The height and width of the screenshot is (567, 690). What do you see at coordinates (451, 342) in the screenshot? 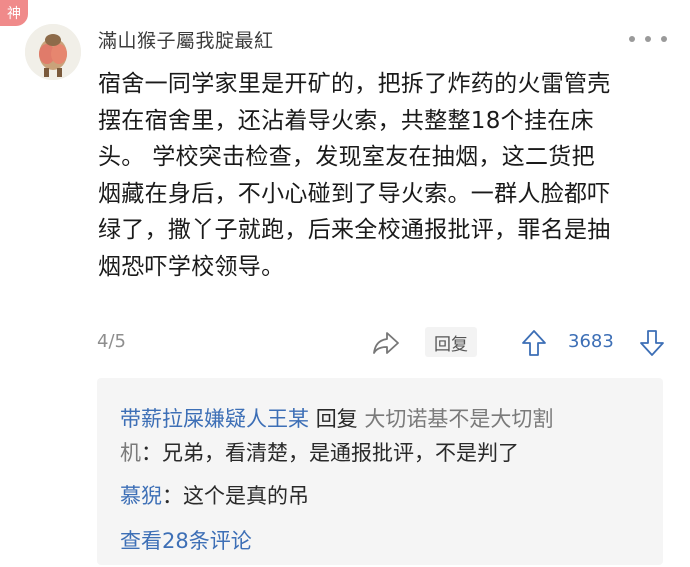
I see `reply-button: 回复` at bounding box center [451, 342].